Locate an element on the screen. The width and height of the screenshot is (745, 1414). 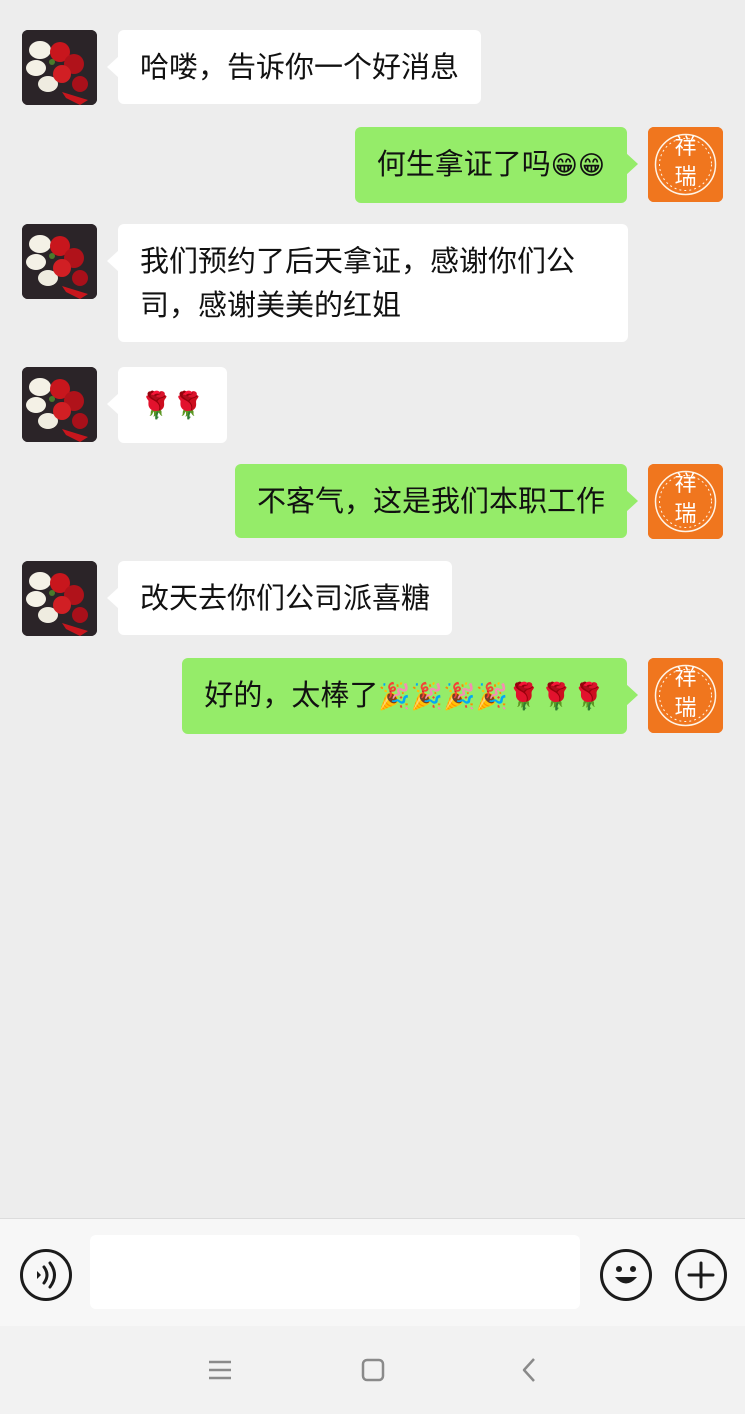
message-text: 何生拿证了吗 is located at coordinates (463, 164).